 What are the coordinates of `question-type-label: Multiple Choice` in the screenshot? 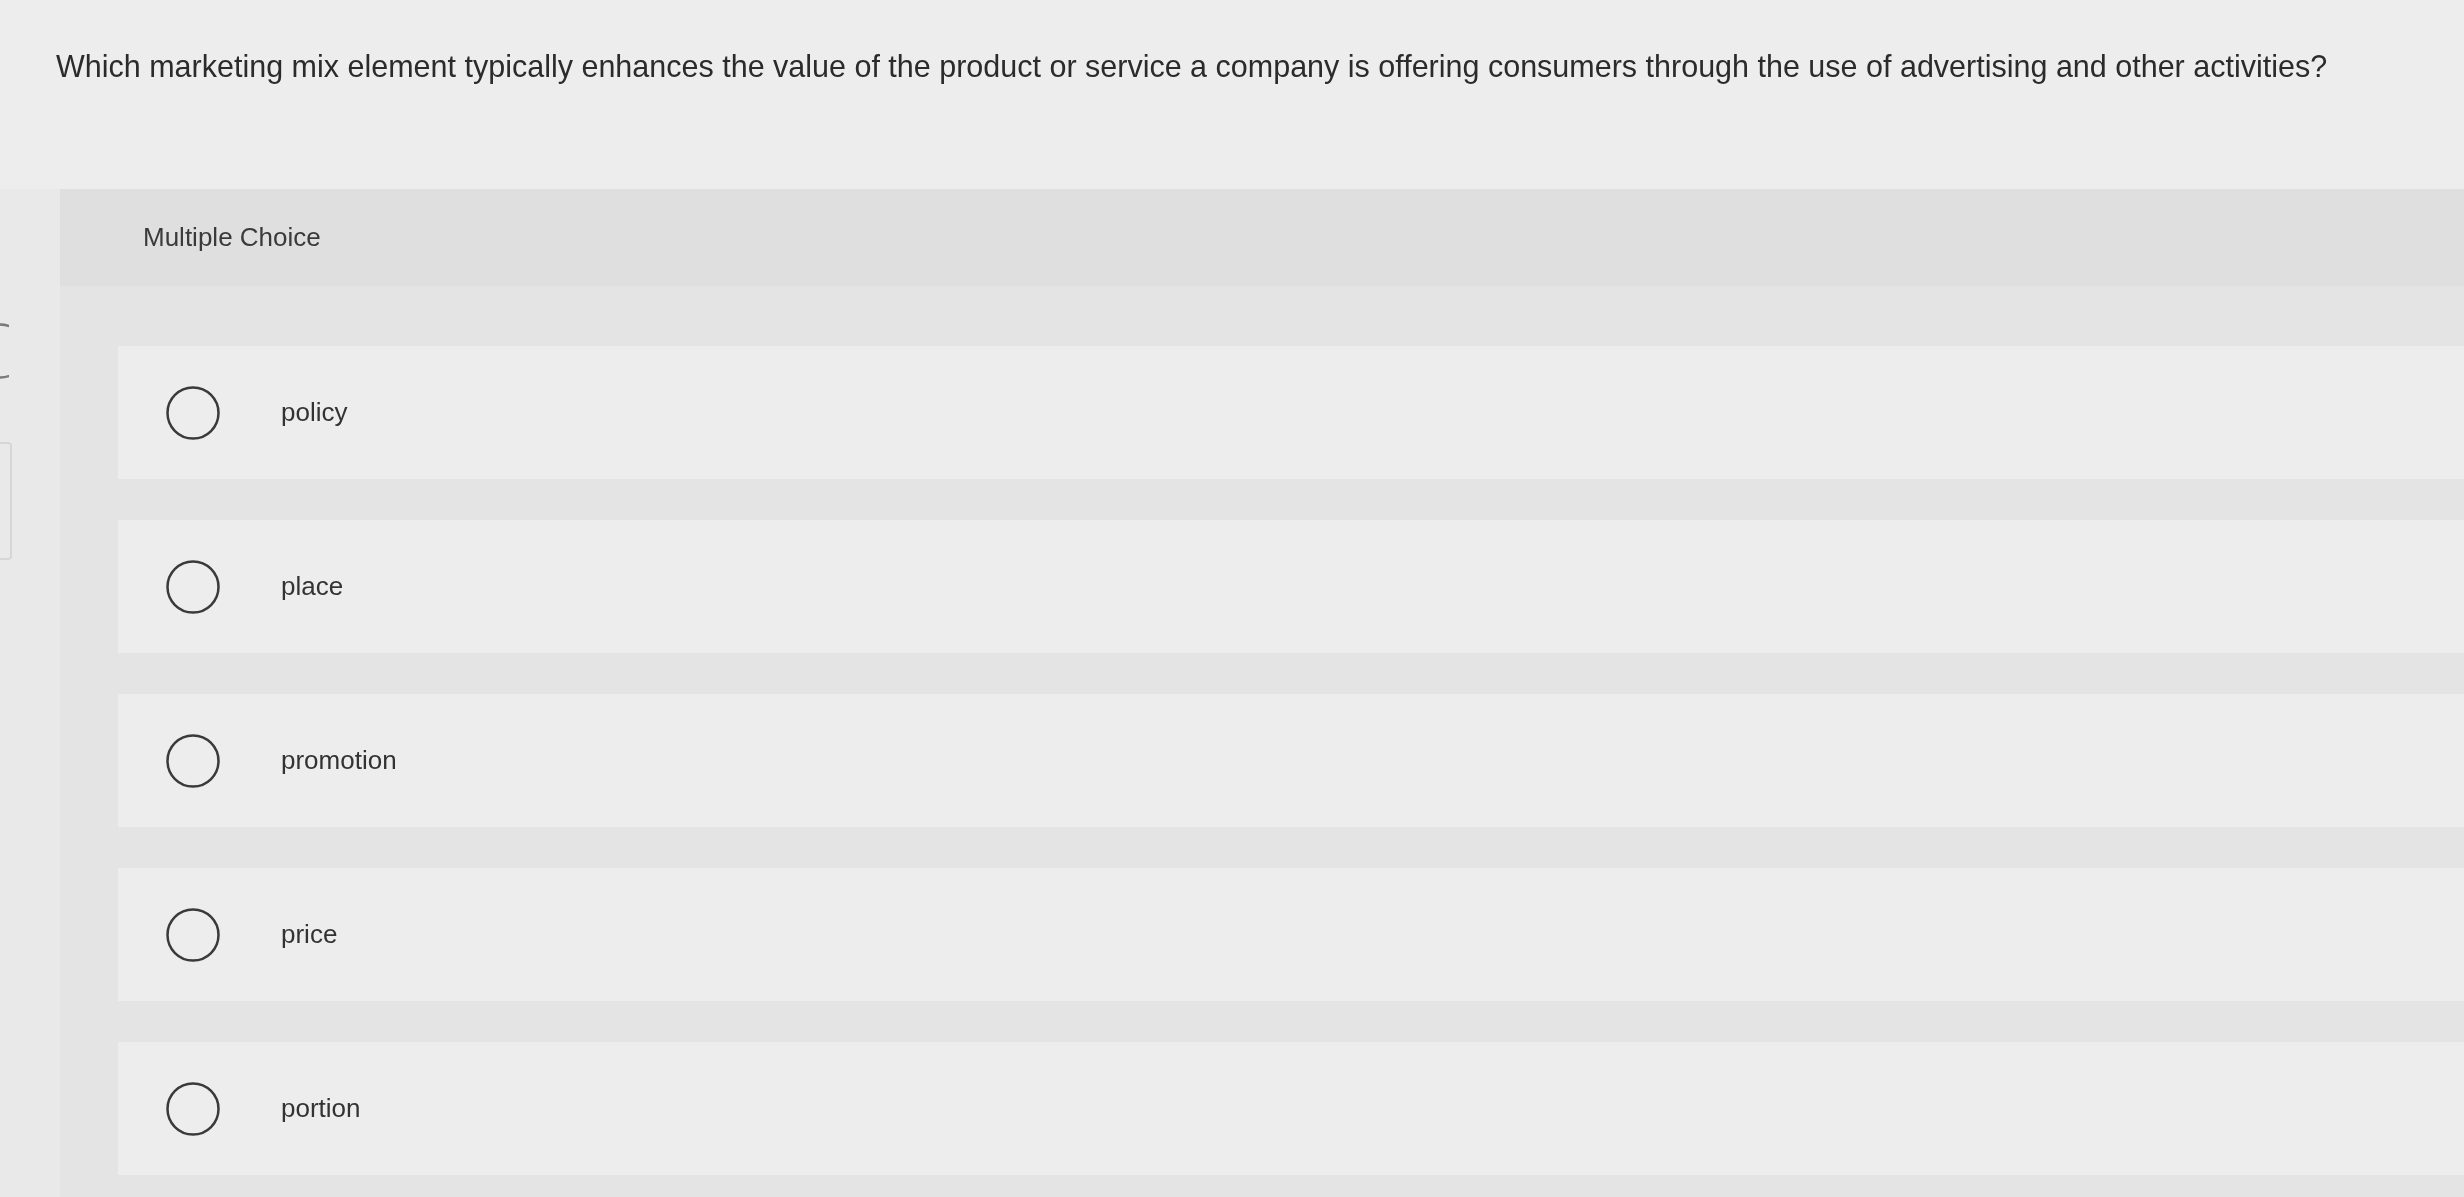 It's located at (232, 237).